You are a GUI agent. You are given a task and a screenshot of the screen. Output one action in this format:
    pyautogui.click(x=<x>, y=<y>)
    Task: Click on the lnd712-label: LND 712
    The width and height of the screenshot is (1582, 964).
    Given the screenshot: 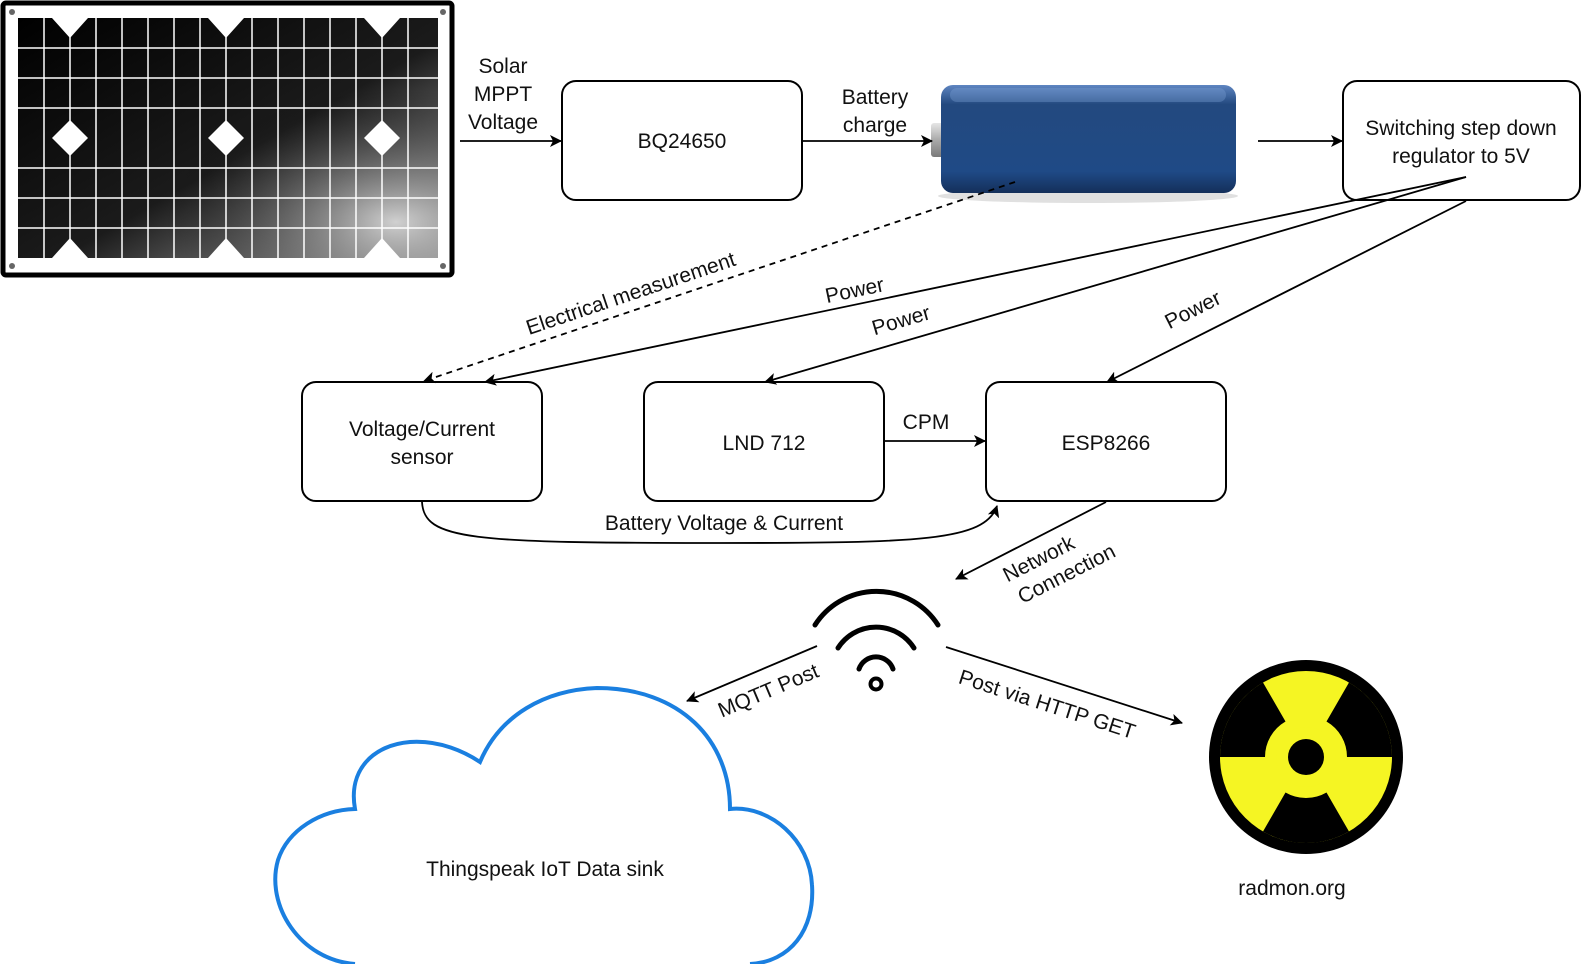 What is the action you would take?
    pyautogui.click(x=764, y=443)
    